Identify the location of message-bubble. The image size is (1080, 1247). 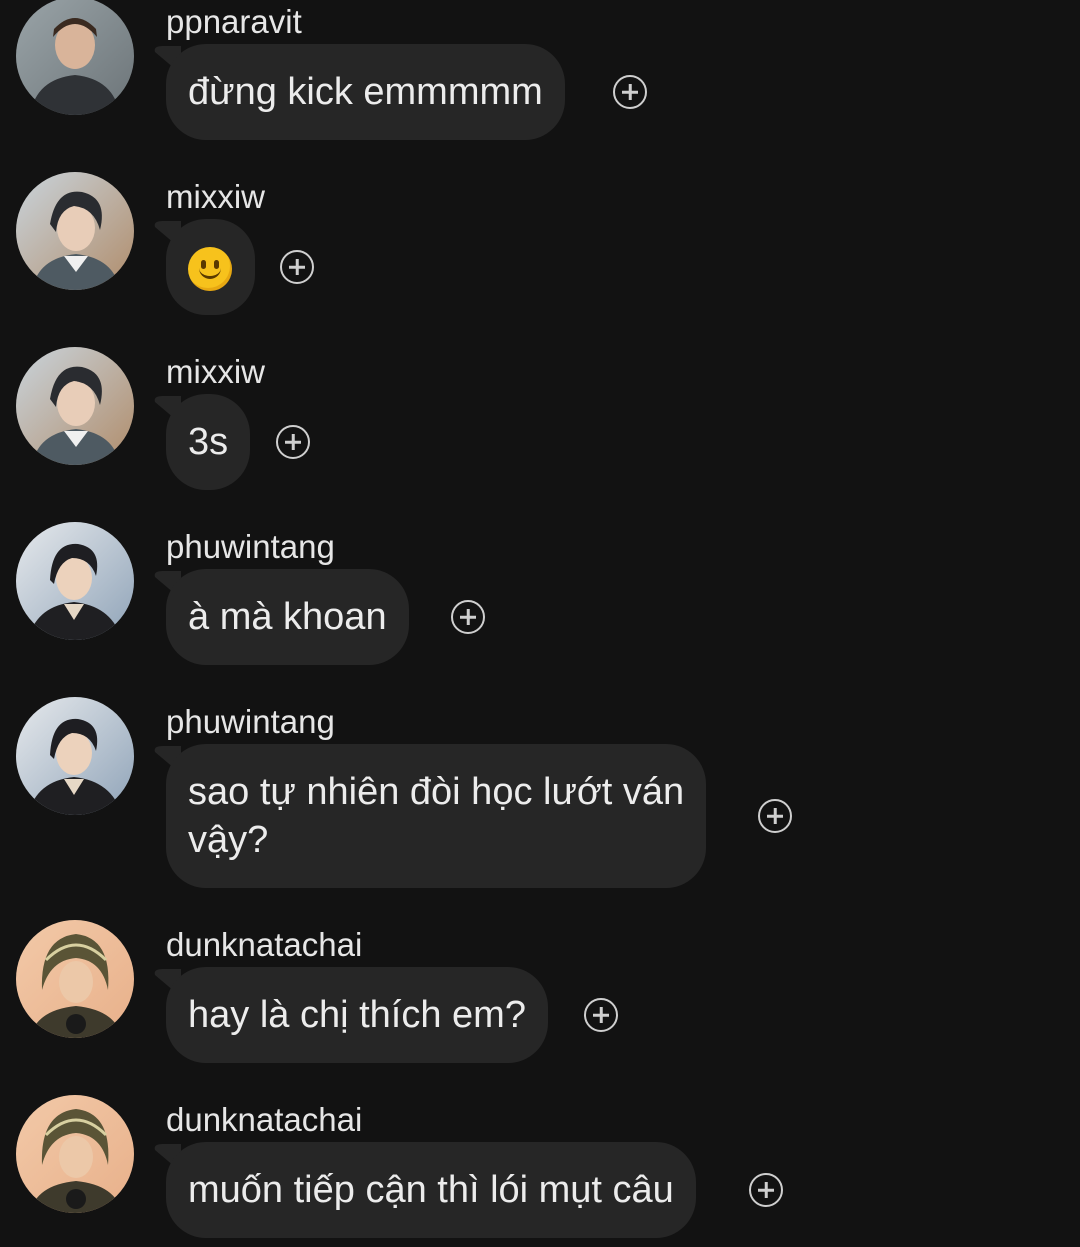
(210, 267).